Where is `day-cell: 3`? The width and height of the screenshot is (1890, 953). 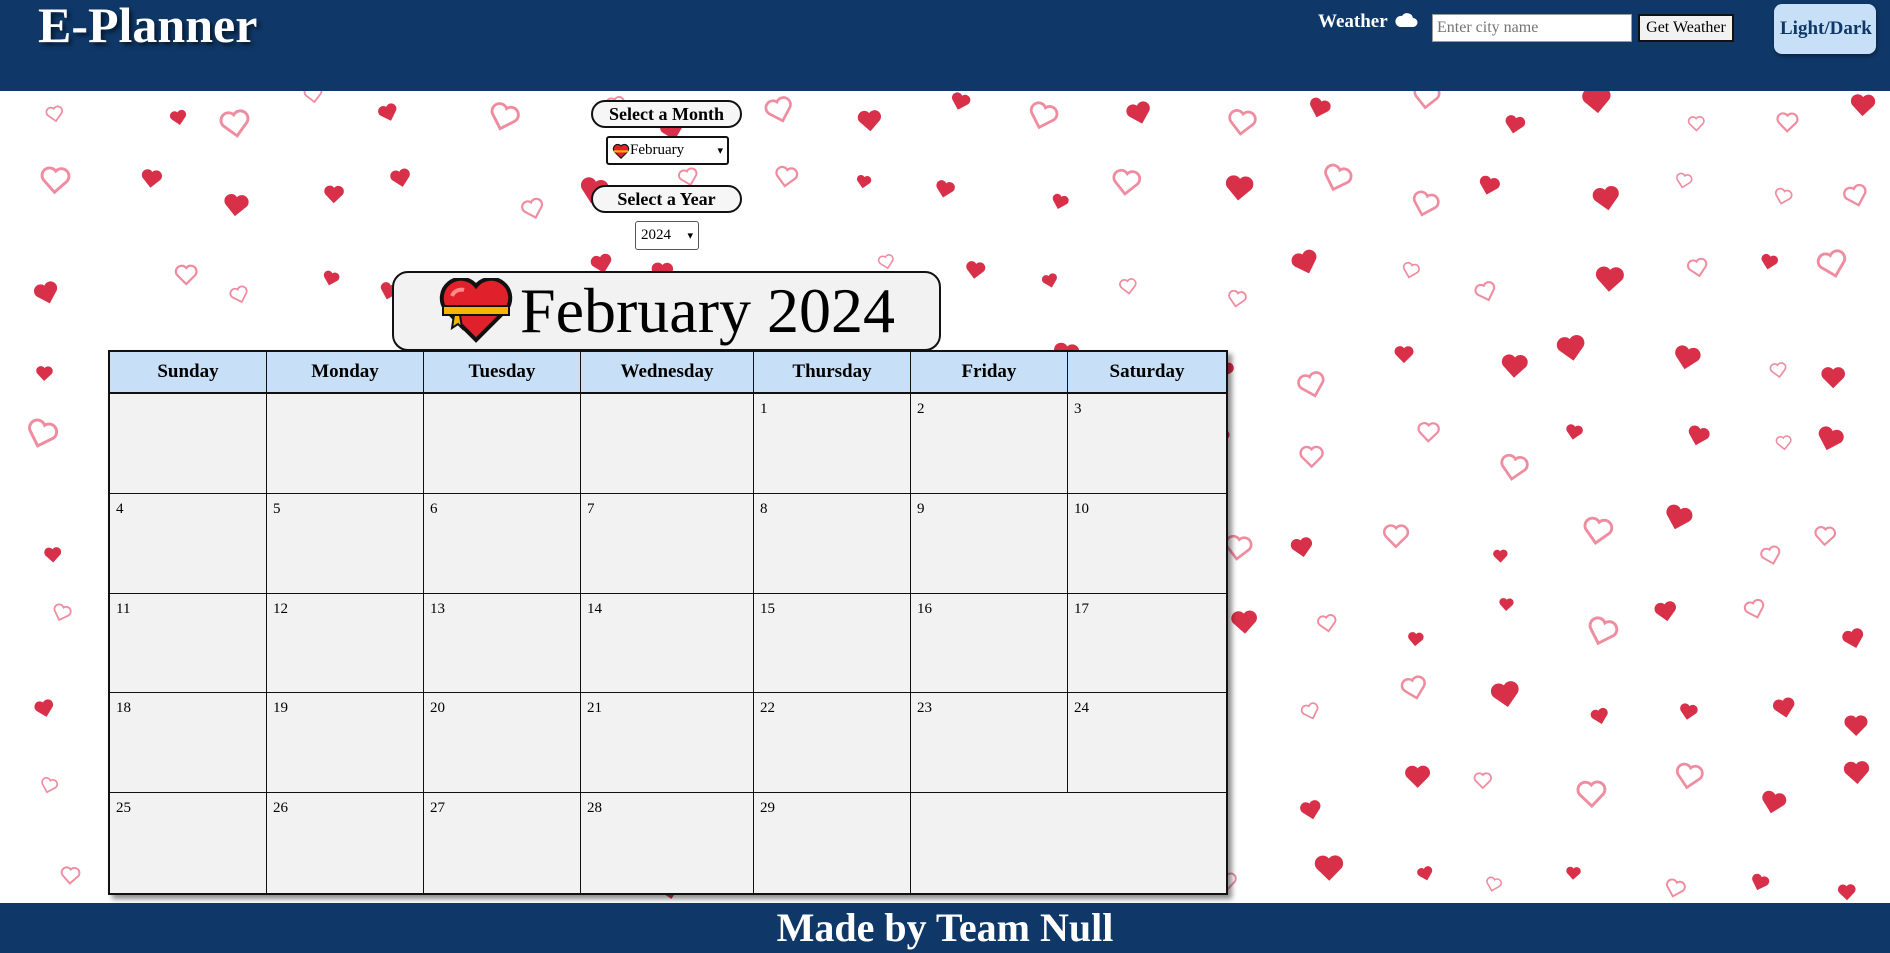 day-cell: 3 is located at coordinates (1147, 444).